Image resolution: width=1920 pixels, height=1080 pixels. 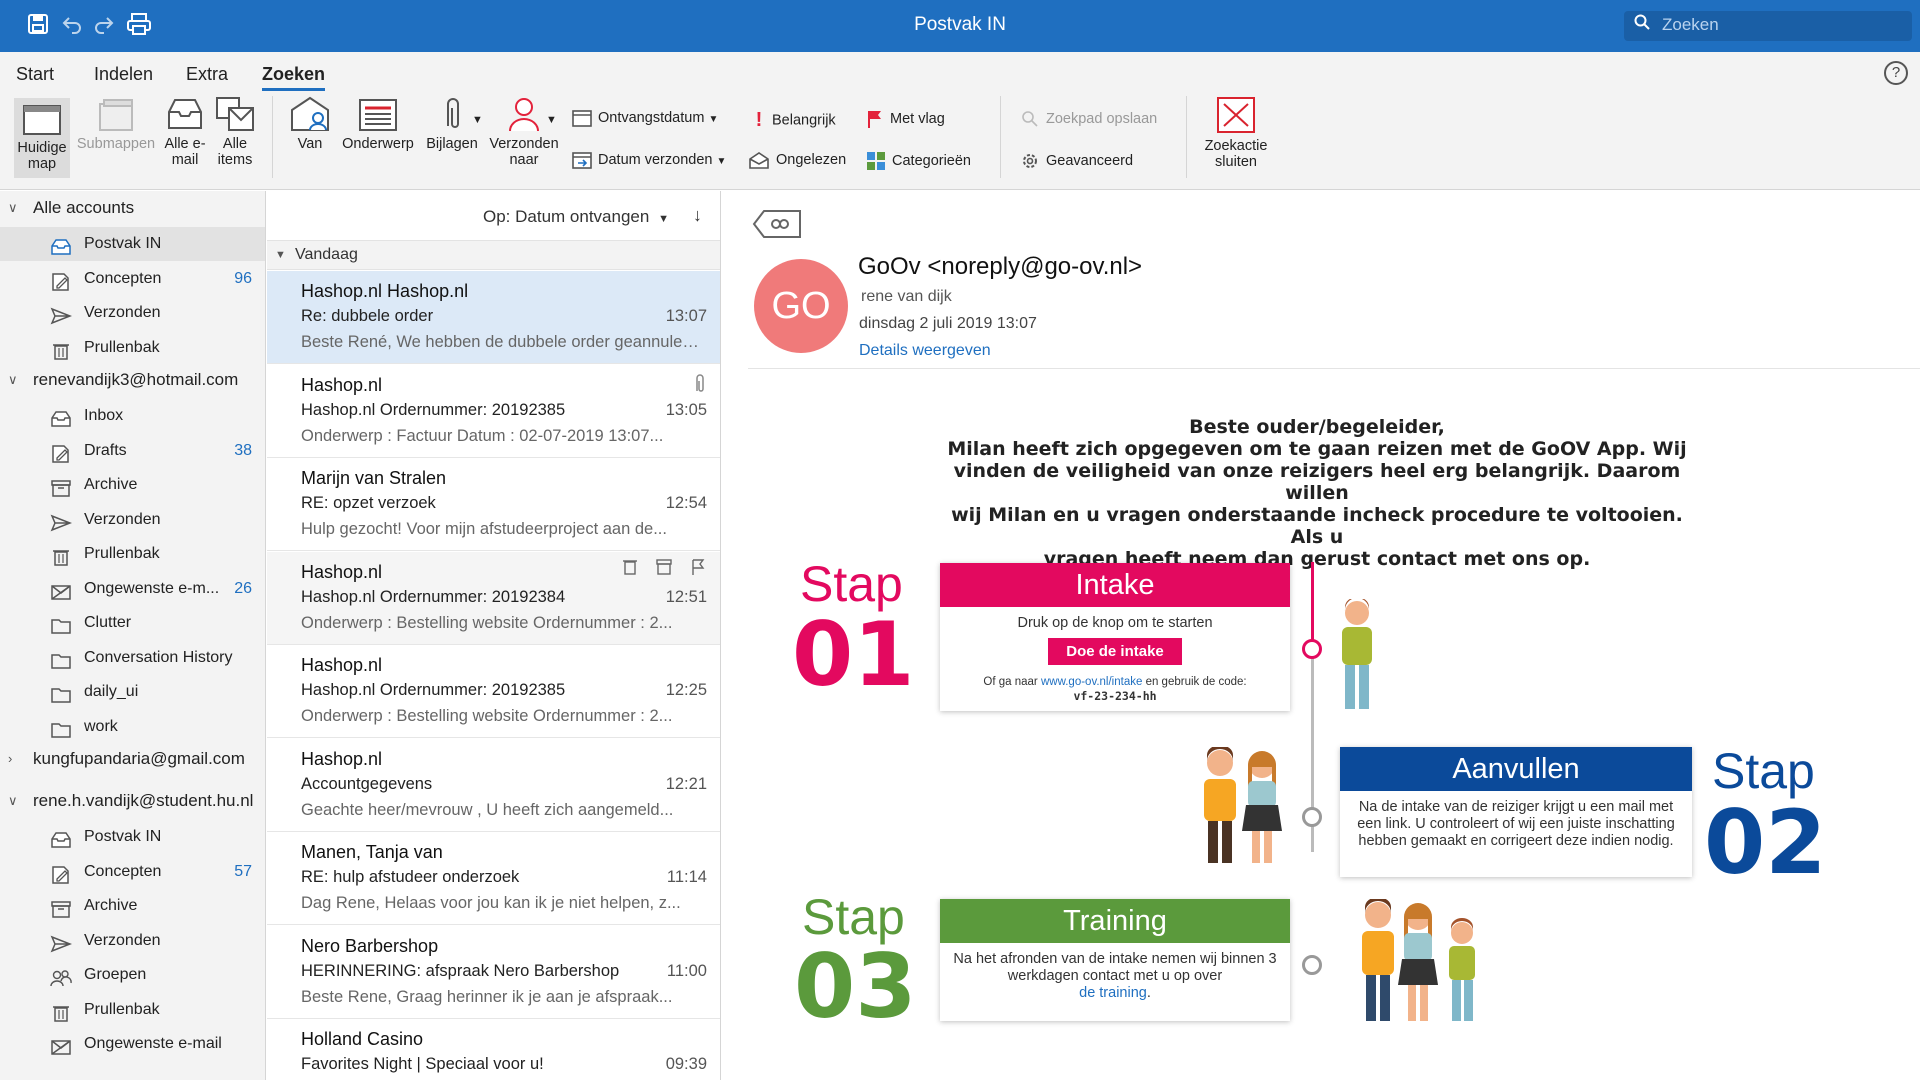 I want to click on sidebar-item-clutter: Clutter, so click(x=132, y=623).